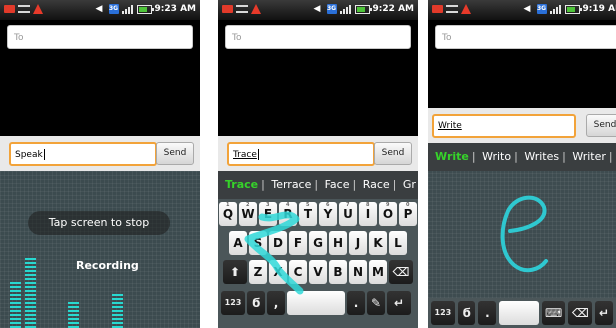 The height and width of the screenshot is (328, 616). Describe the element at coordinates (589, 156) in the screenshot. I see `suggestion-item: Writer` at that location.